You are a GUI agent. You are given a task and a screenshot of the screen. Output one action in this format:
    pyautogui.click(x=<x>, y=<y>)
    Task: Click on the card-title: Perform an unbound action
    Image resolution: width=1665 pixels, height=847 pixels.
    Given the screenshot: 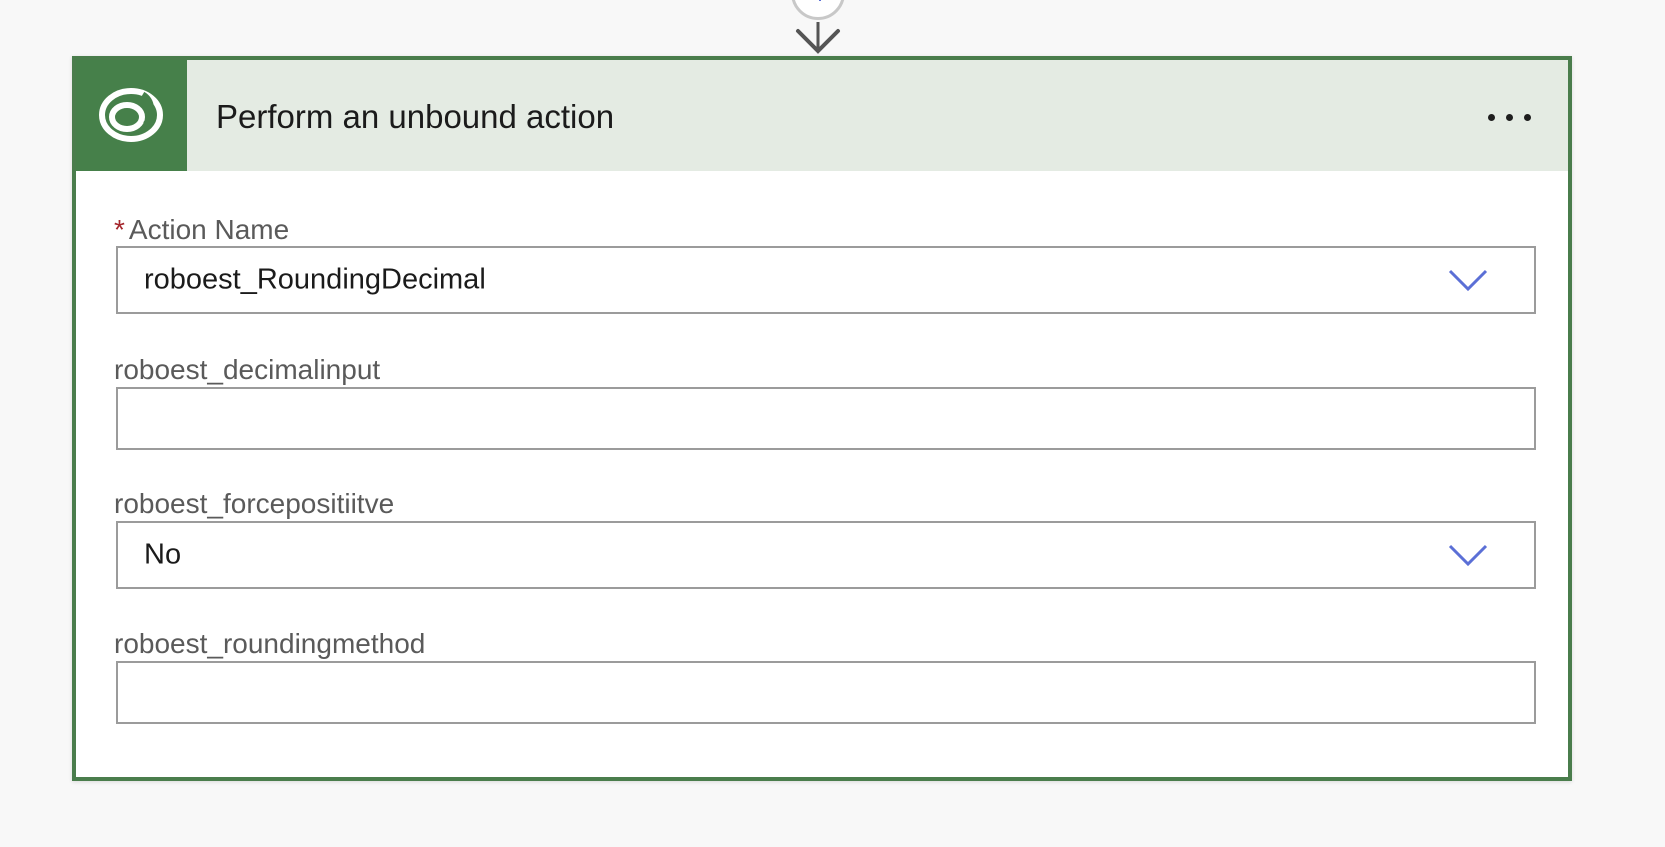 What is the action you would take?
    pyautogui.click(x=415, y=116)
    